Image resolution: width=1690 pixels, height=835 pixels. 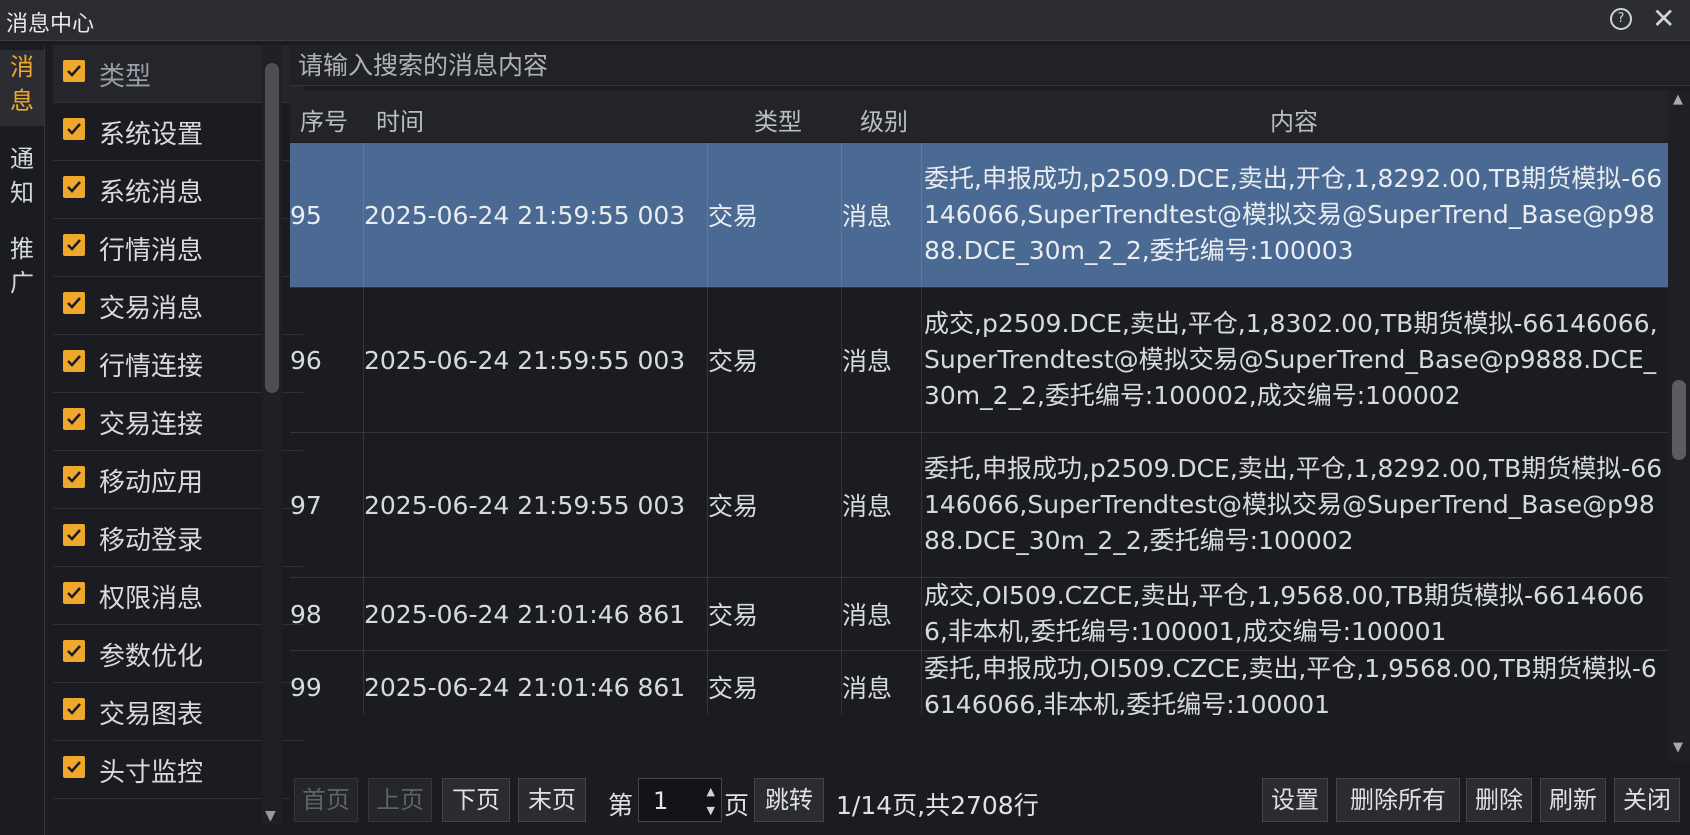 I want to click on category-item-label: 头寸监控, so click(x=151, y=773).